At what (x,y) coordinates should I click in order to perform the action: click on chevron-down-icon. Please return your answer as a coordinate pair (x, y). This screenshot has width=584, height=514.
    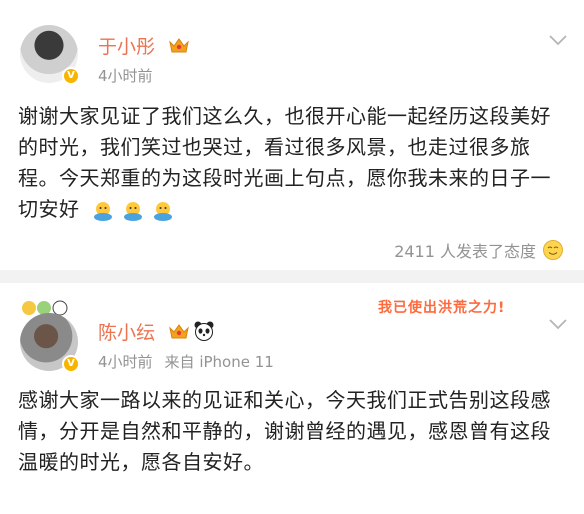
    Looking at the image, I should click on (558, 324).